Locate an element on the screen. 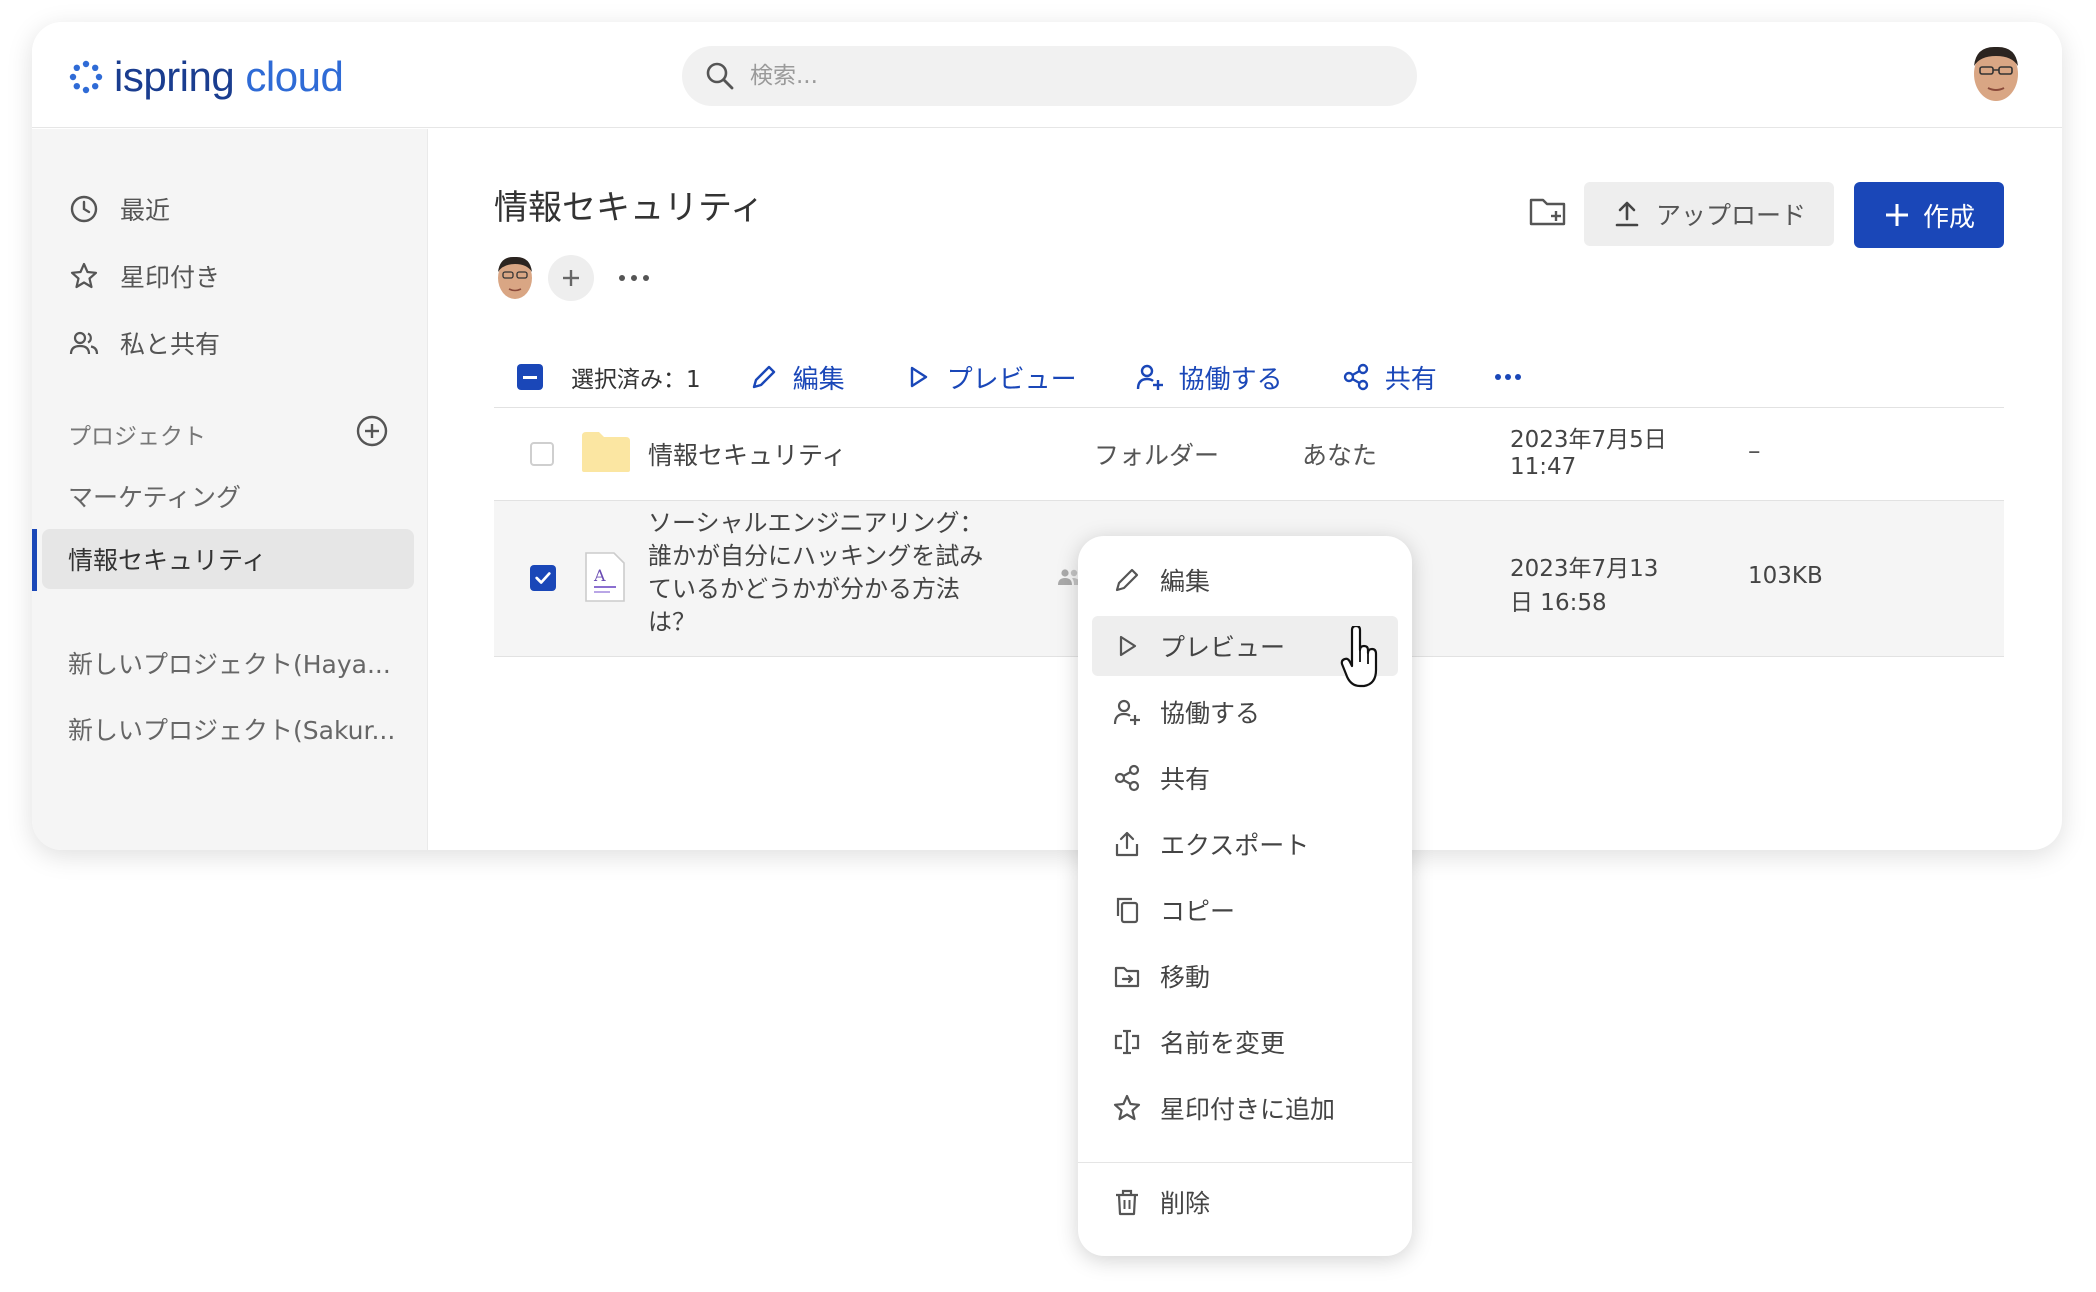 Image resolution: width=2096 pixels, height=1292 pixels. row-size: – is located at coordinates (1754, 450).